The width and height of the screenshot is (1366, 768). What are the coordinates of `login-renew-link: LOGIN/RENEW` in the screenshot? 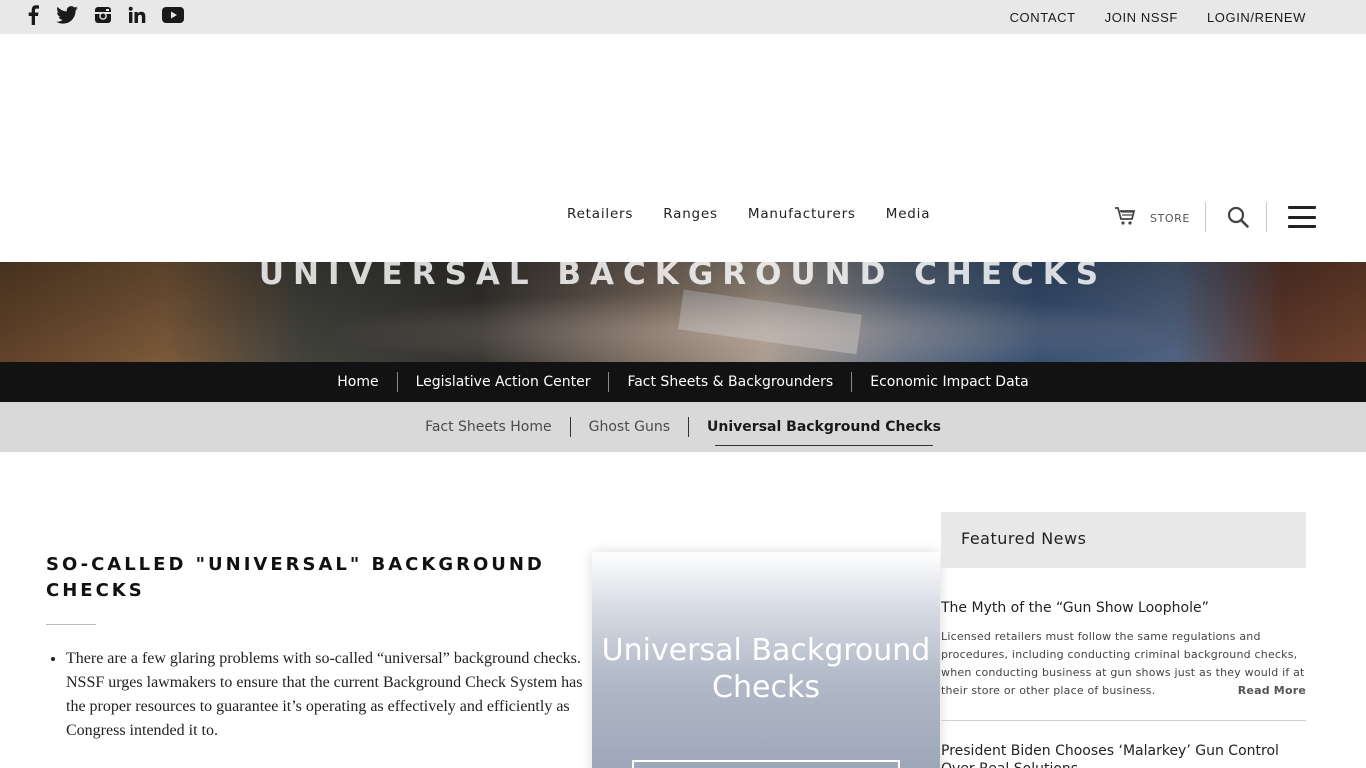 It's located at (1256, 17).